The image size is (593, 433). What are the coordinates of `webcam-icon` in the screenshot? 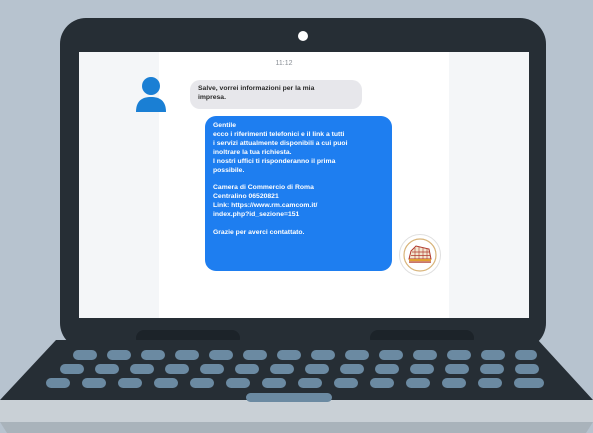 It's located at (303, 36).